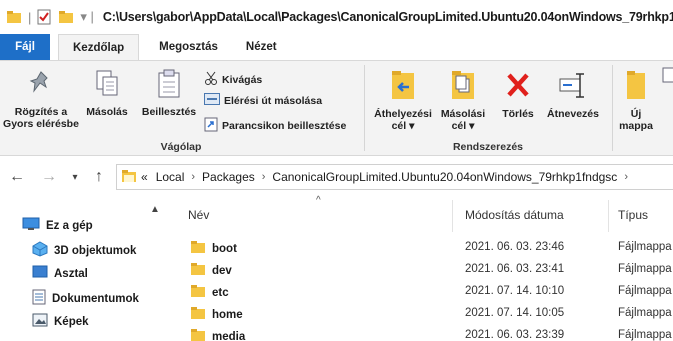 Image resolution: width=673 pixels, height=341 pixels. I want to click on pictures-icon, so click(40, 321).